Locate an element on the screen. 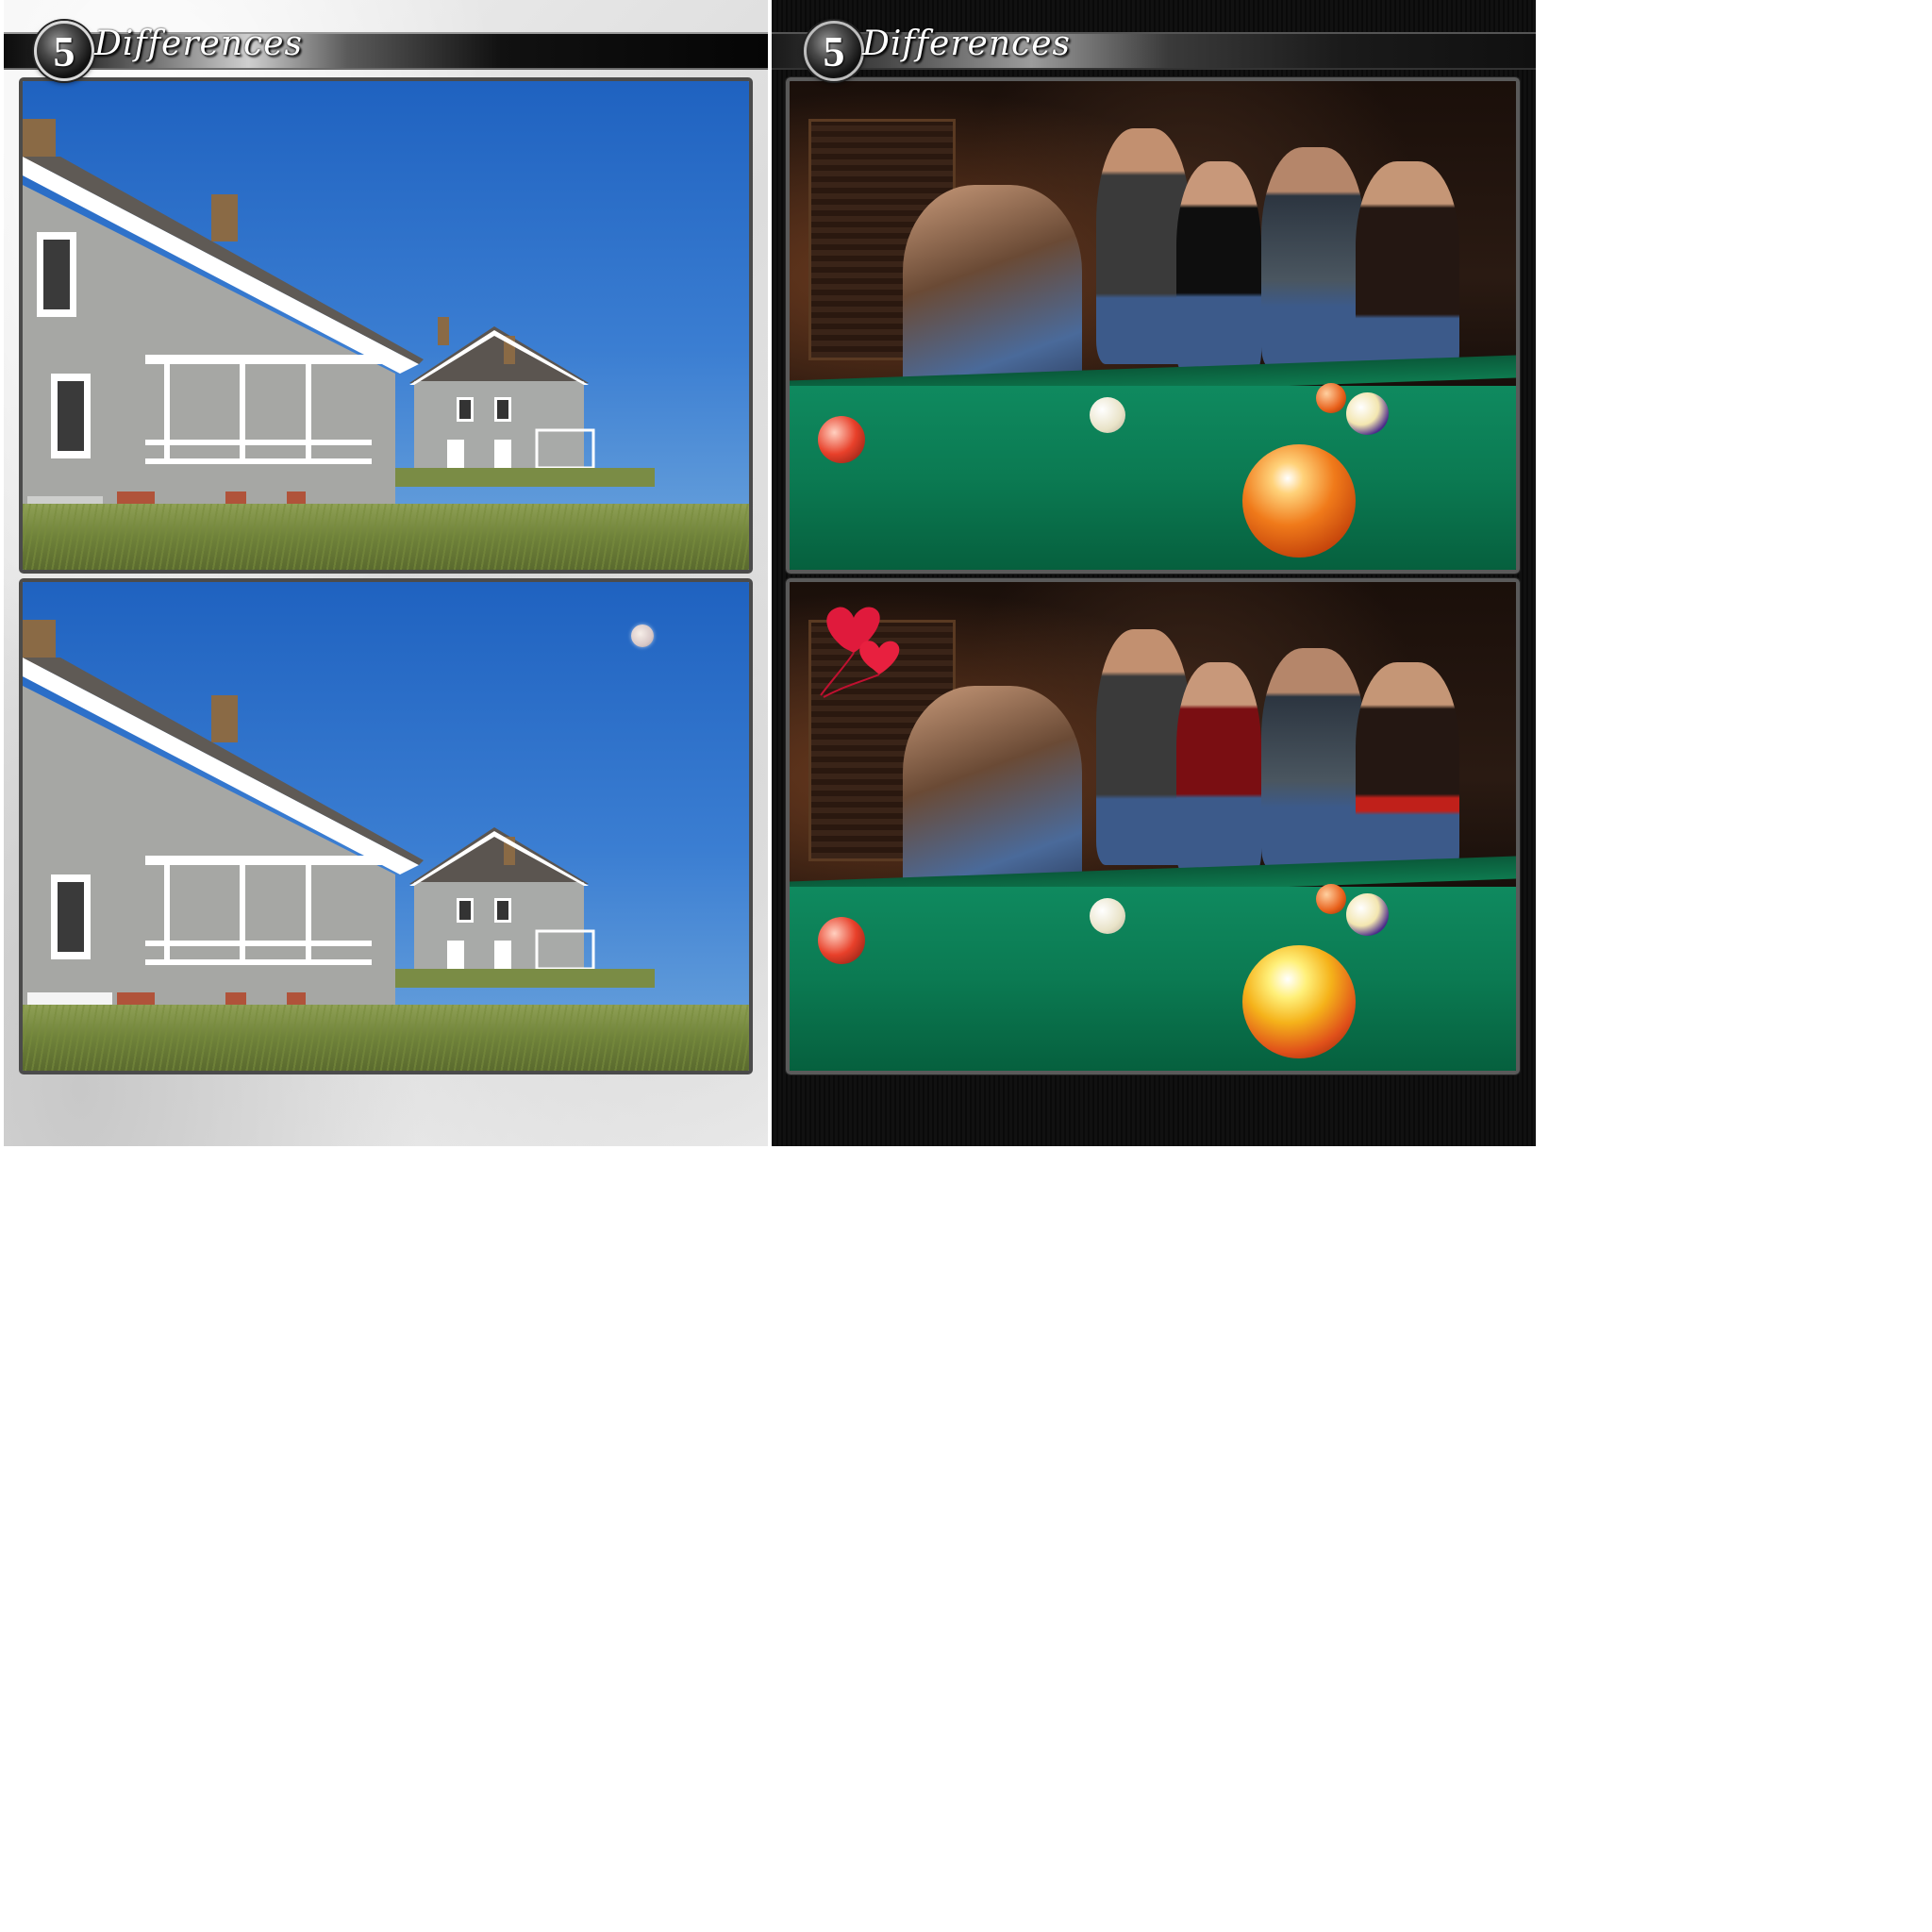  heart-balloons-icon is located at coordinates (860, 653).